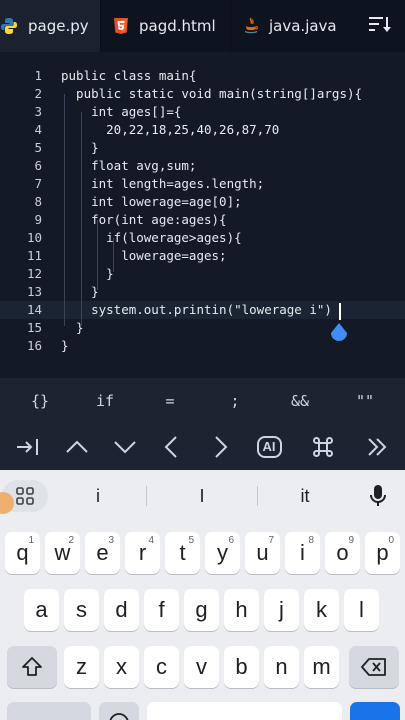 This screenshot has width=405, height=720. What do you see at coordinates (257, 496) in the screenshot?
I see `suggestion-divider` at bounding box center [257, 496].